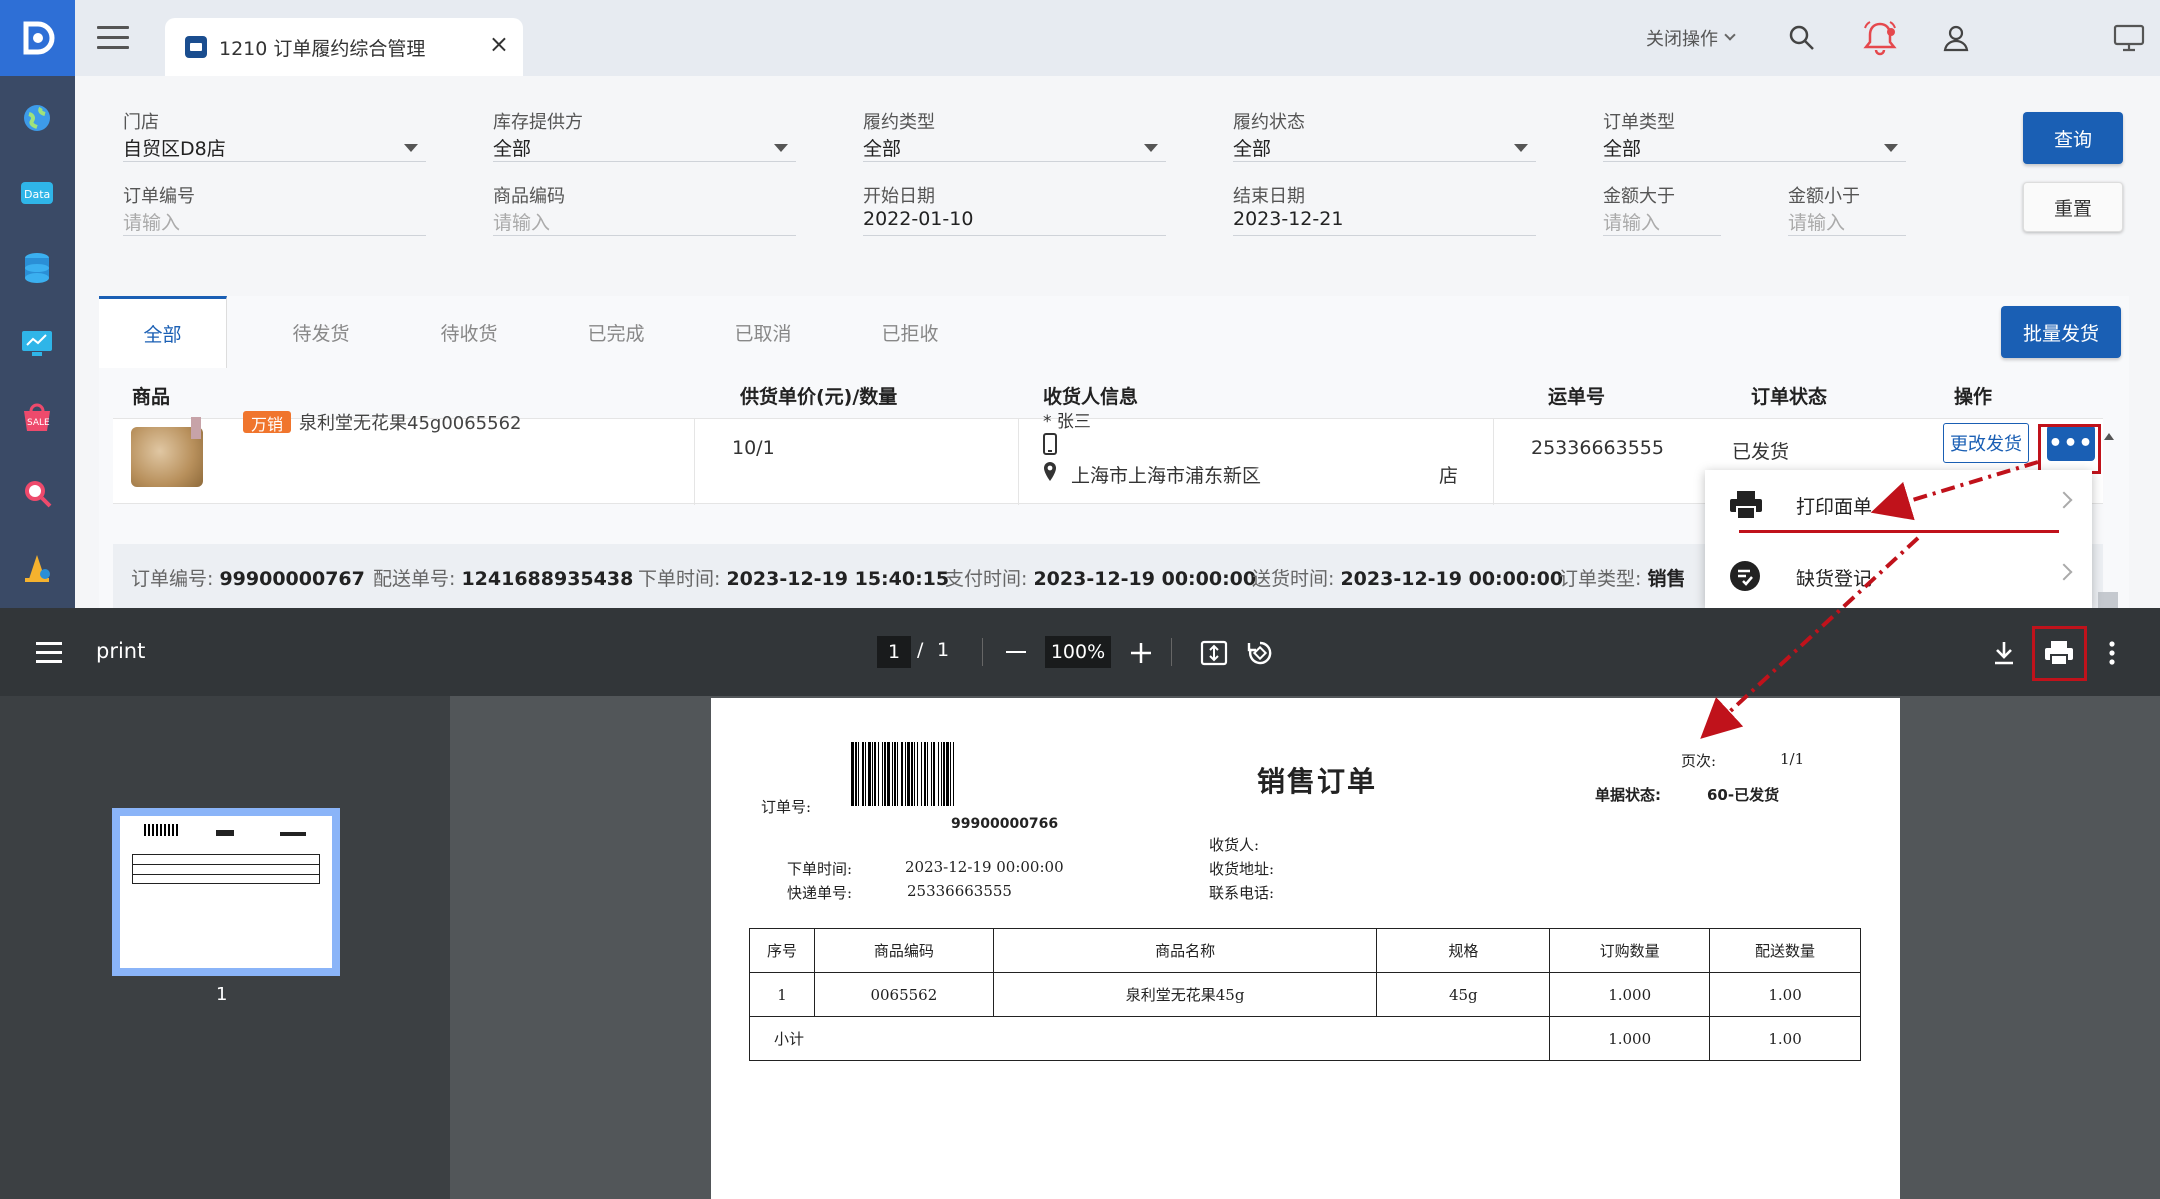 The height and width of the screenshot is (1199, 2160). Describe the element at coordinates (37, 304) in the screenshot. I see `left-nav: Data SALE` at that location.